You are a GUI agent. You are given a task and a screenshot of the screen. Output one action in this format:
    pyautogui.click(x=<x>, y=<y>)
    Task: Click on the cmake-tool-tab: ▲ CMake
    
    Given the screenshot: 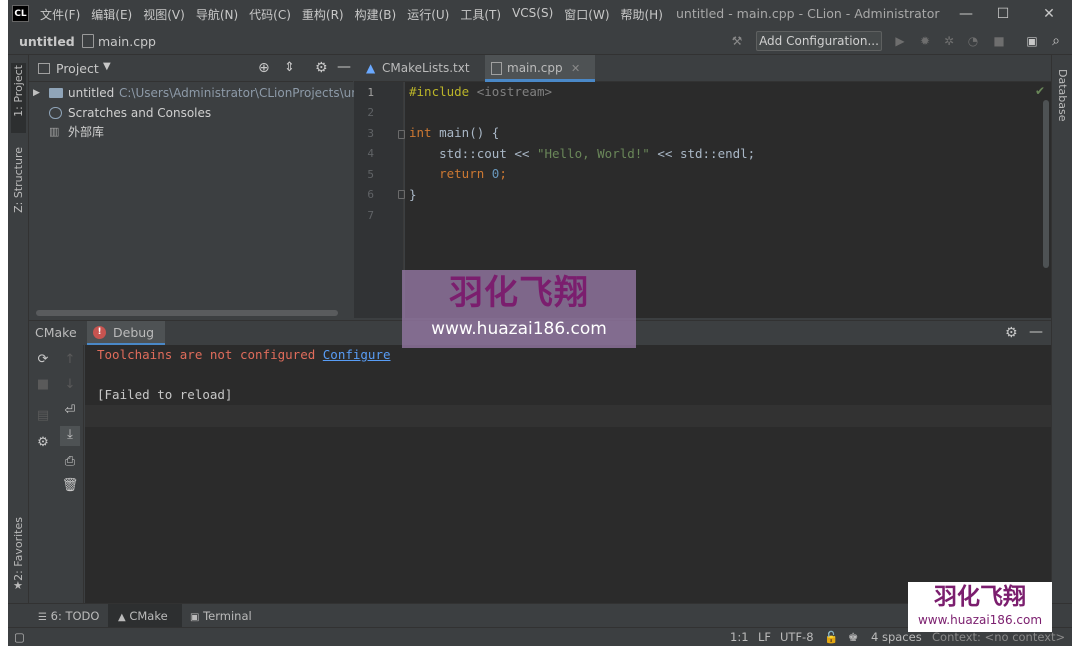 What is the action you would take?
    pyautogui.click(x=145, y=616)
    